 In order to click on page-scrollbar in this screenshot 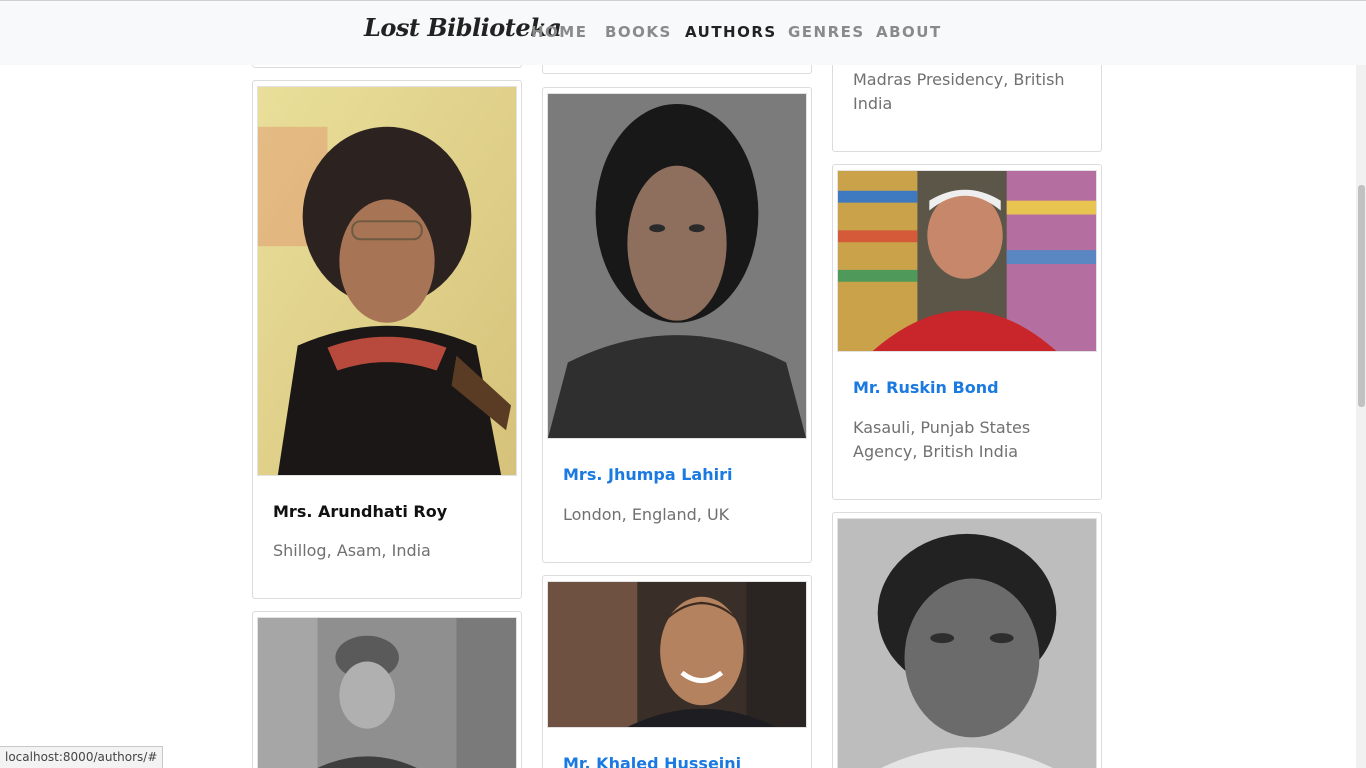, I will do `click(1361, 416)`.